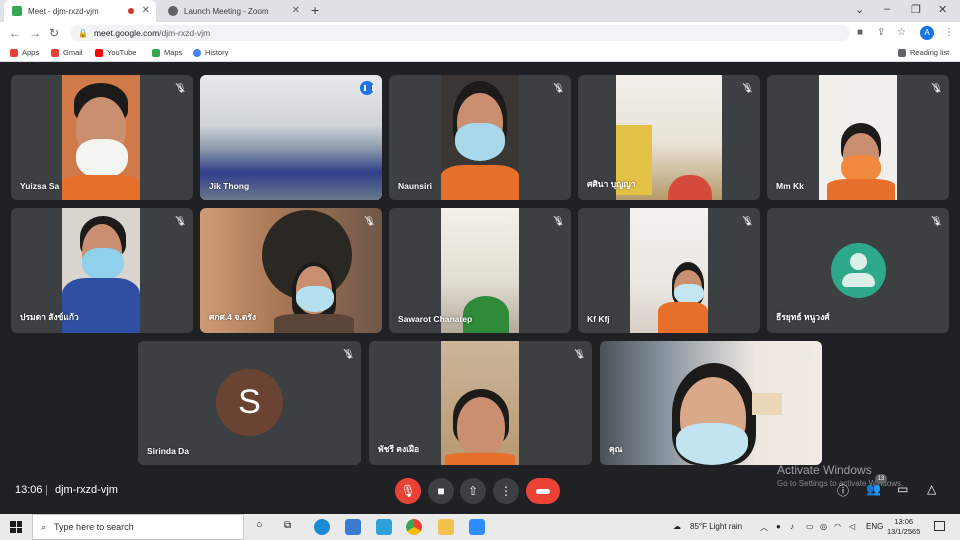 Image resolution: width=960 pixels, height=540 pixels. I want to click on battery-icon: ▭, so click(810, 526).